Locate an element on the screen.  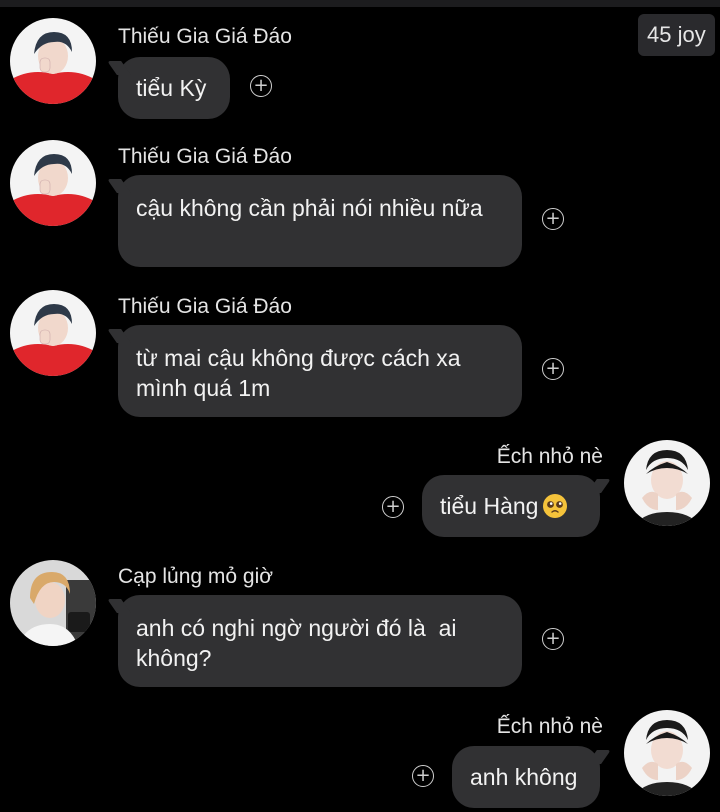
message-bubble: tiểu Kỳ is located at coordinates (168, 88).